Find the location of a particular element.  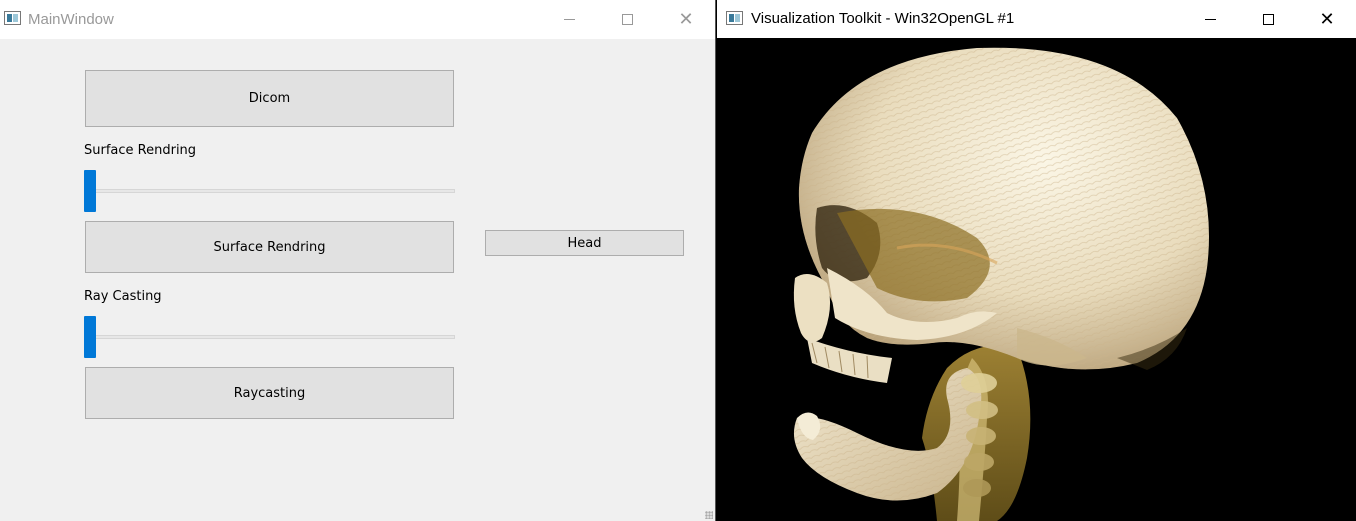

ray-casting-slider is located at coordinates (269, 337).